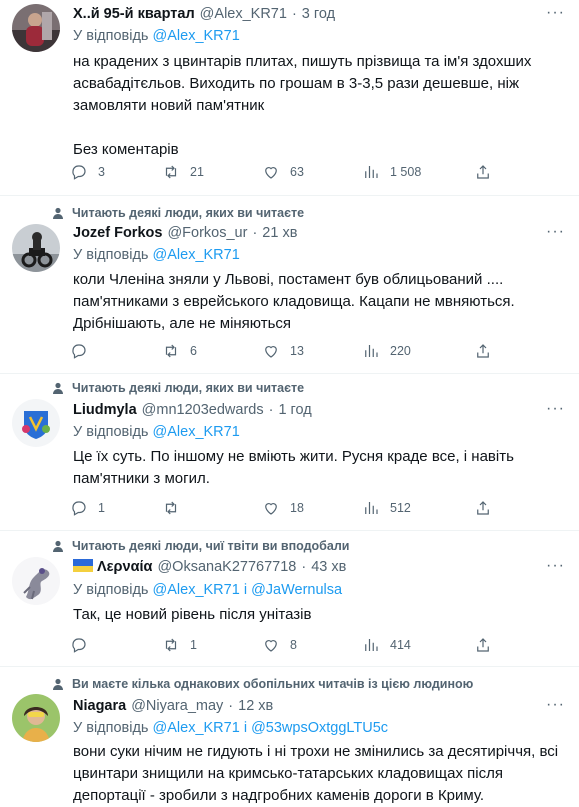  I want to click on like-button: 8, so click(279, 645).